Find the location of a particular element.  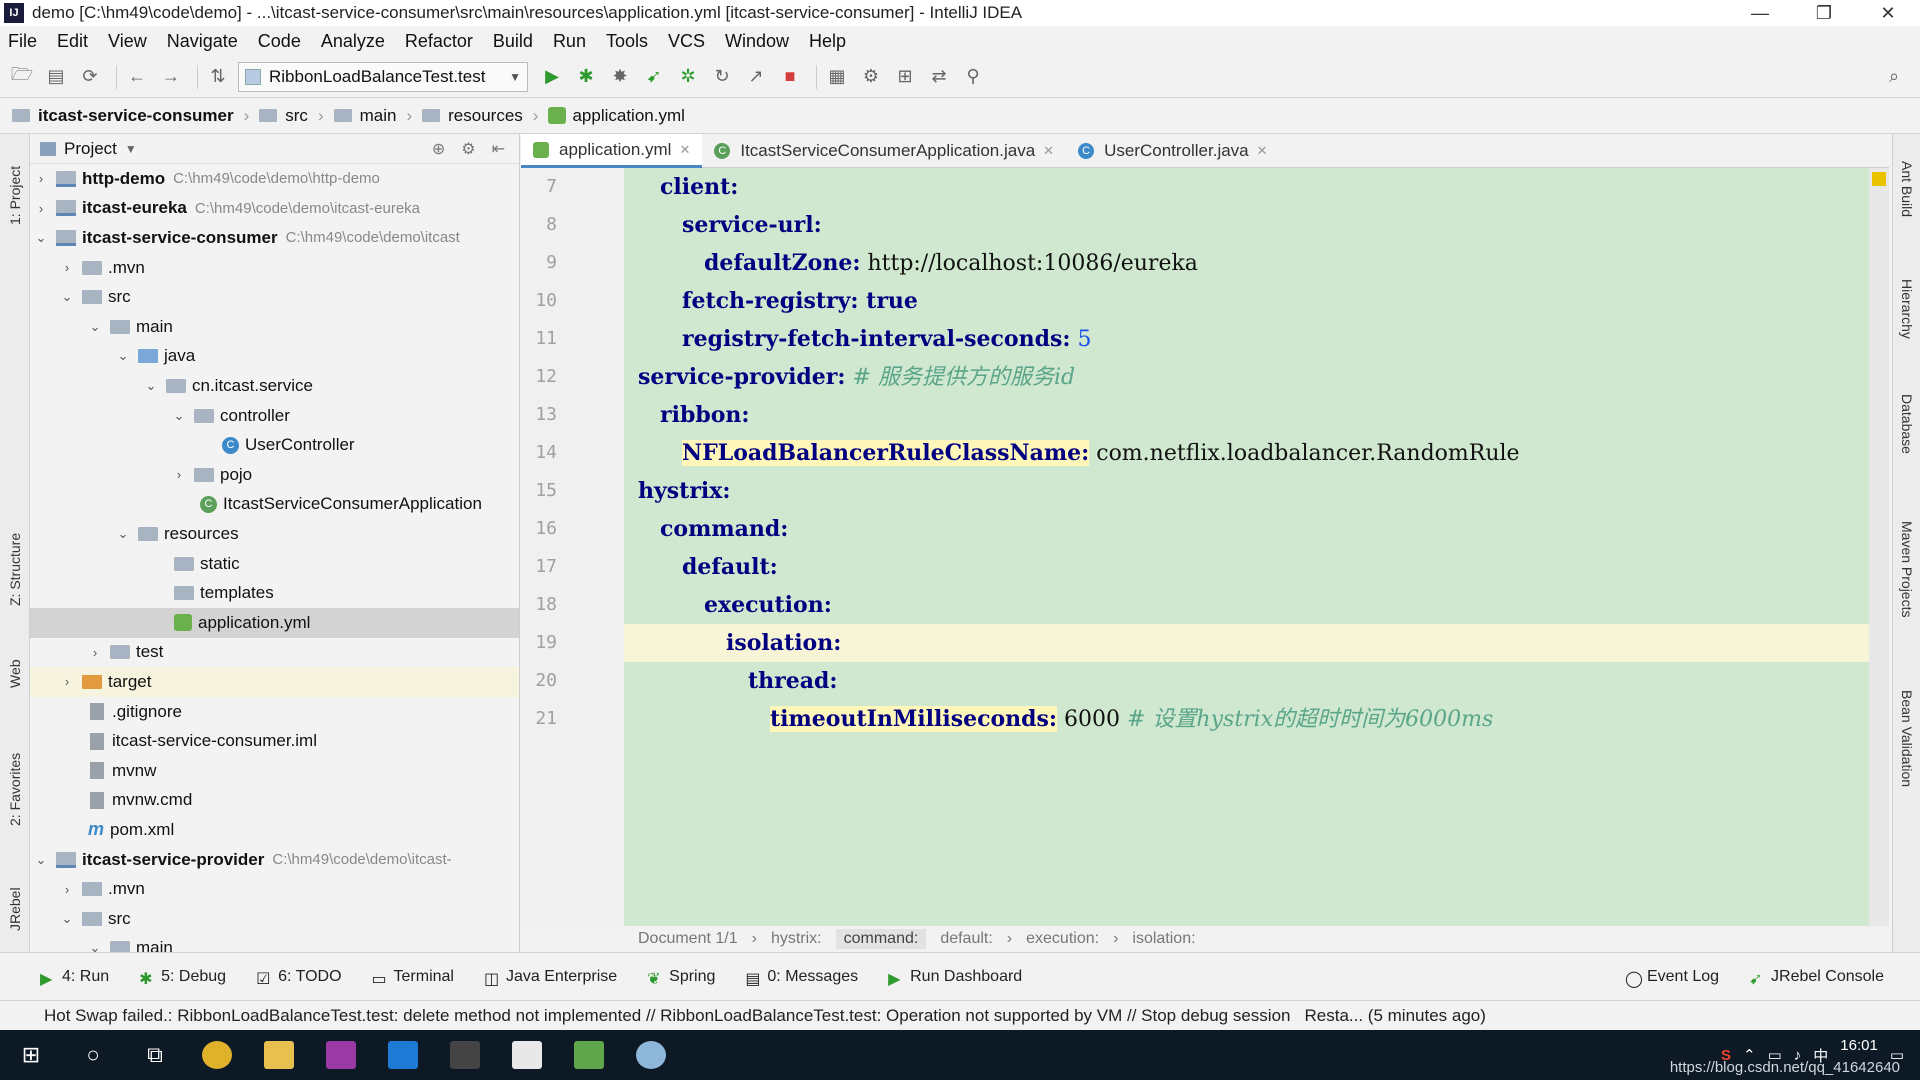

tree-item-http-demo: › http-demo C:\hm49\code\demo\http-demo is located at coordinates (274, 179).